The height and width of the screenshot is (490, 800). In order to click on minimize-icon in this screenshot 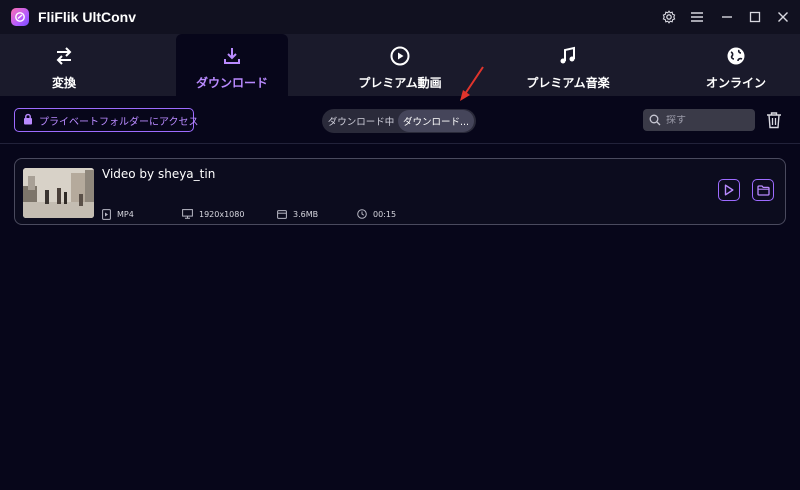, I will do `click(727, 17)`.